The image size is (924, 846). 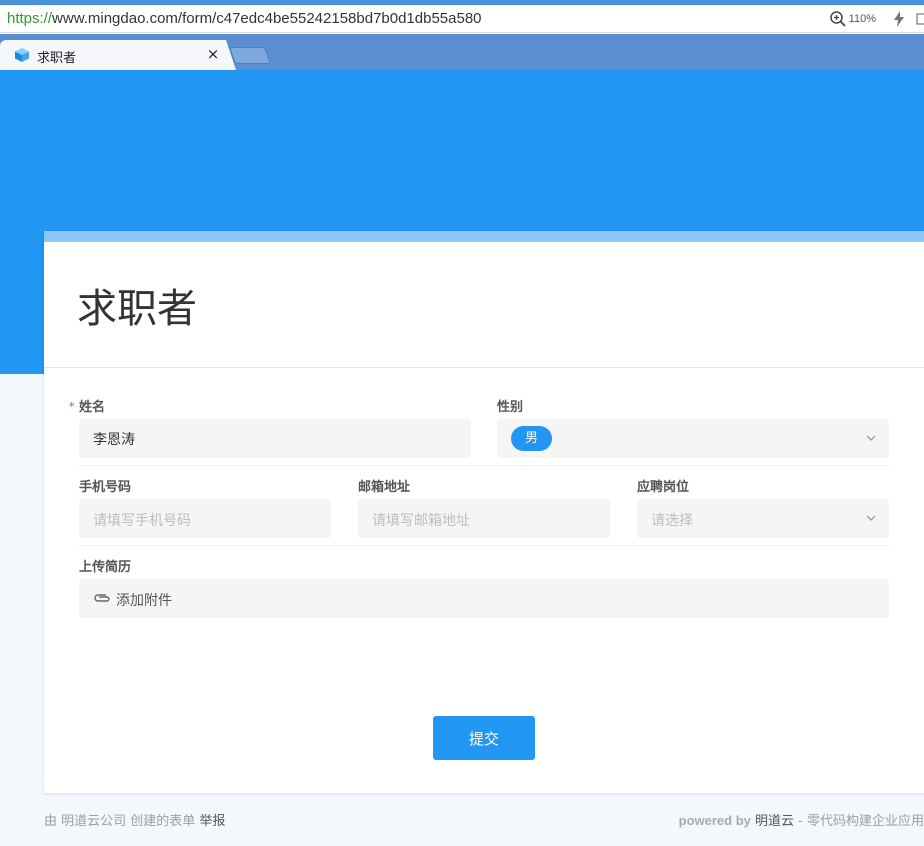 What do you see at coordinates (462, 52) in the screenshot?
I see `tab-bar: 求职者 ×` at bounding box center [462, 52].